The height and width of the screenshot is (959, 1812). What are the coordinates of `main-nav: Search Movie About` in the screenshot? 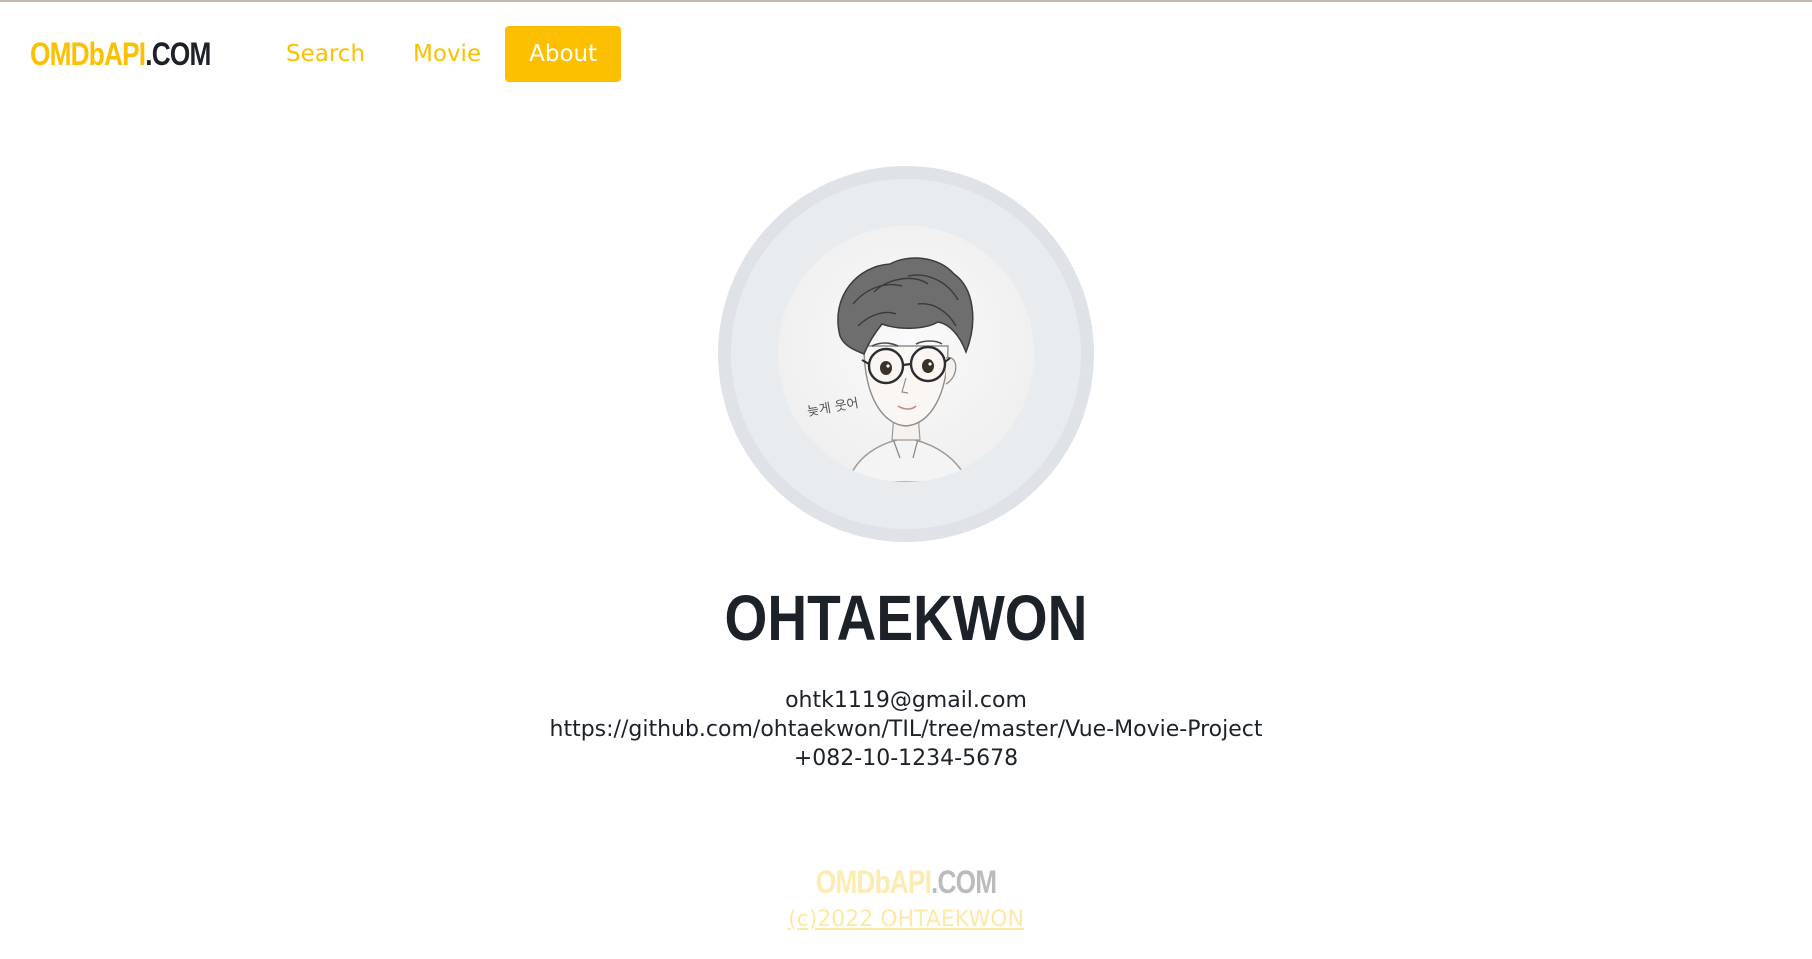 It's located at (442, 54).